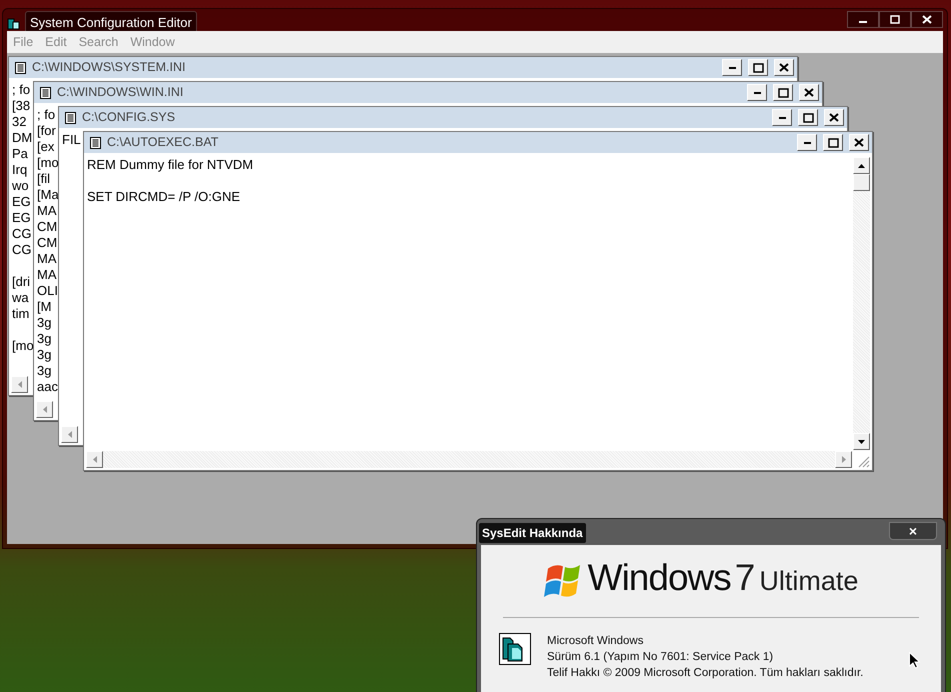 Image resolution: width=951 pixels, height=692 pixels. I want to click on text-line: [M, so click(44, 307).